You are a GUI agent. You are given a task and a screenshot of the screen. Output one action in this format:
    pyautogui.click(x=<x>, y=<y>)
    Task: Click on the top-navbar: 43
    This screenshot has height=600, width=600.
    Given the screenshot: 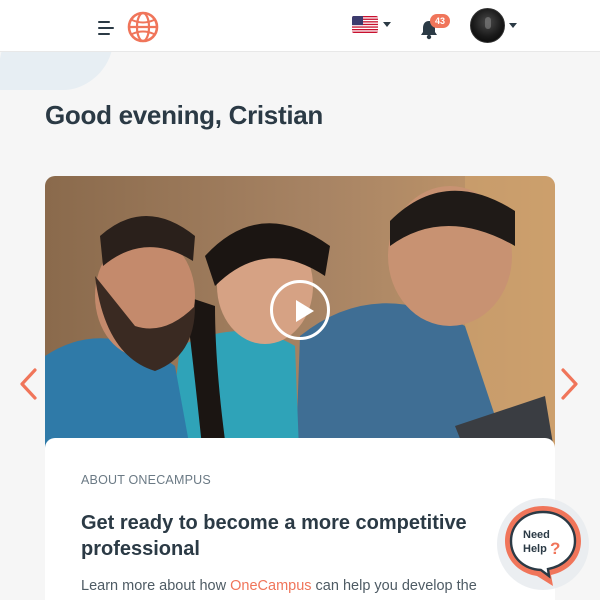 What is the action you would take?
    pyautogui.click(x=300, y=26)
    